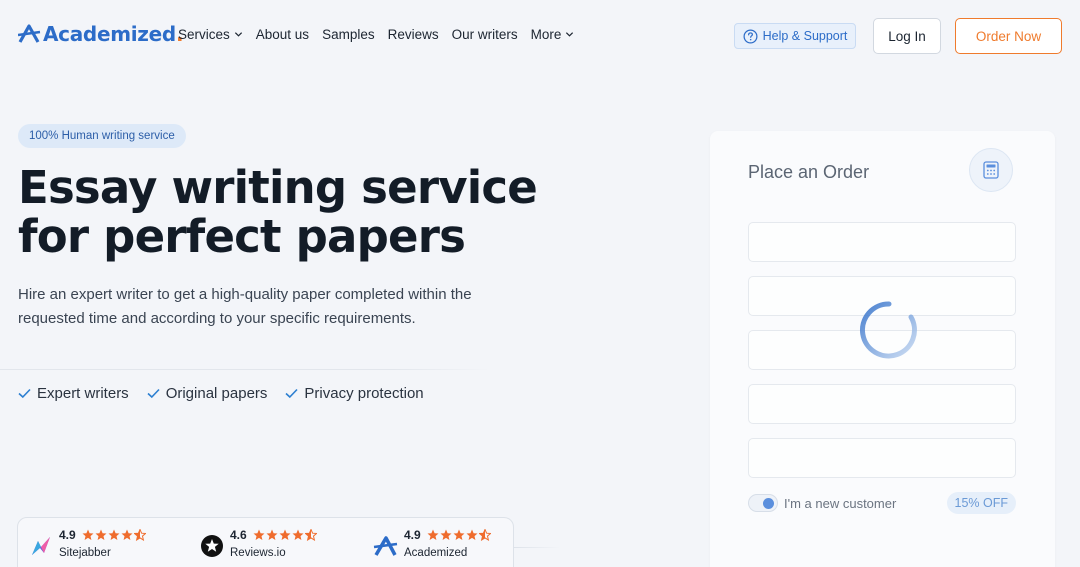 The width and height of the screenshot is (1080, 567). Describe the element at coordinates (212, 546) in the screenshot. I see `reviews-io-icon` at that location.